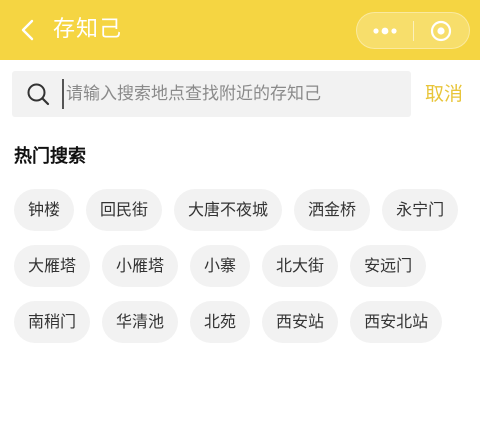 The image size is (480, 422). I want to click on more-dots-icon, so click(385, 30).